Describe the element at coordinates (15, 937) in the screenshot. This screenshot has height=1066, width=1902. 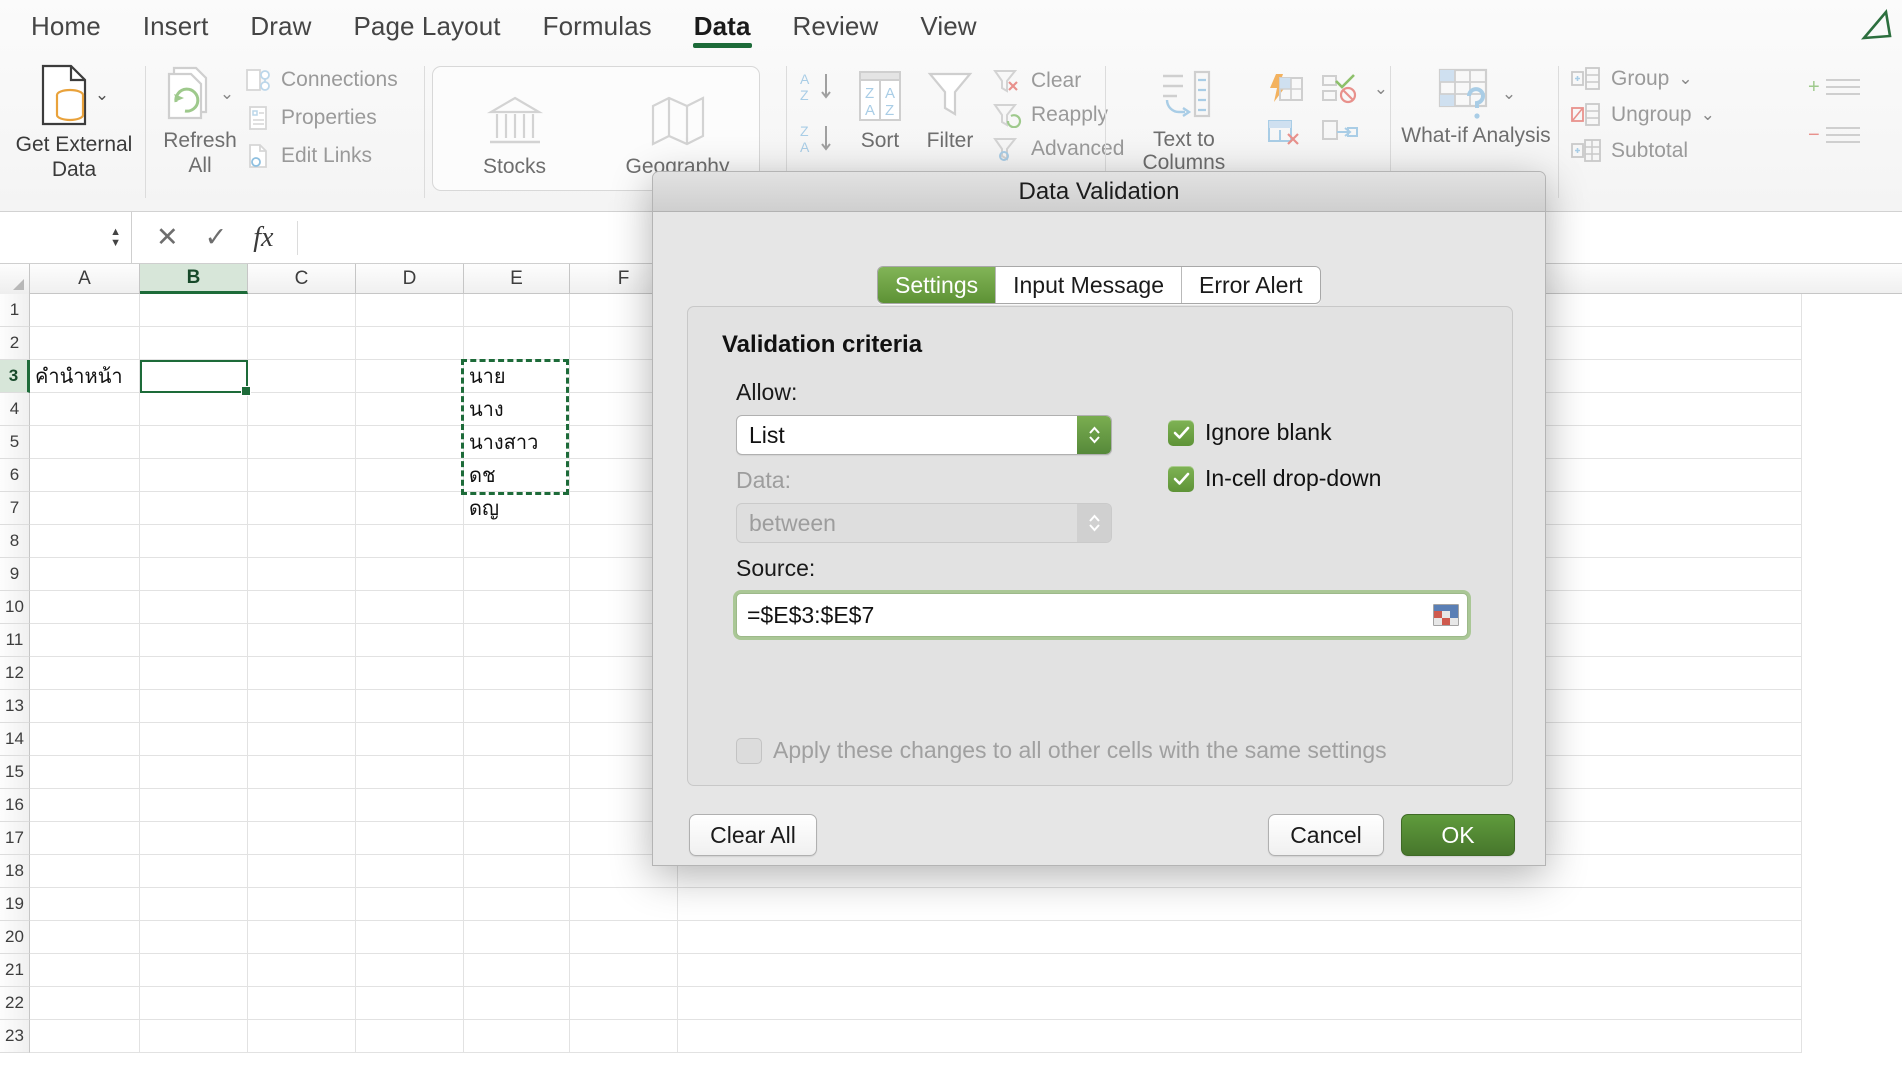
I see `row-header-20: 20` at that location.